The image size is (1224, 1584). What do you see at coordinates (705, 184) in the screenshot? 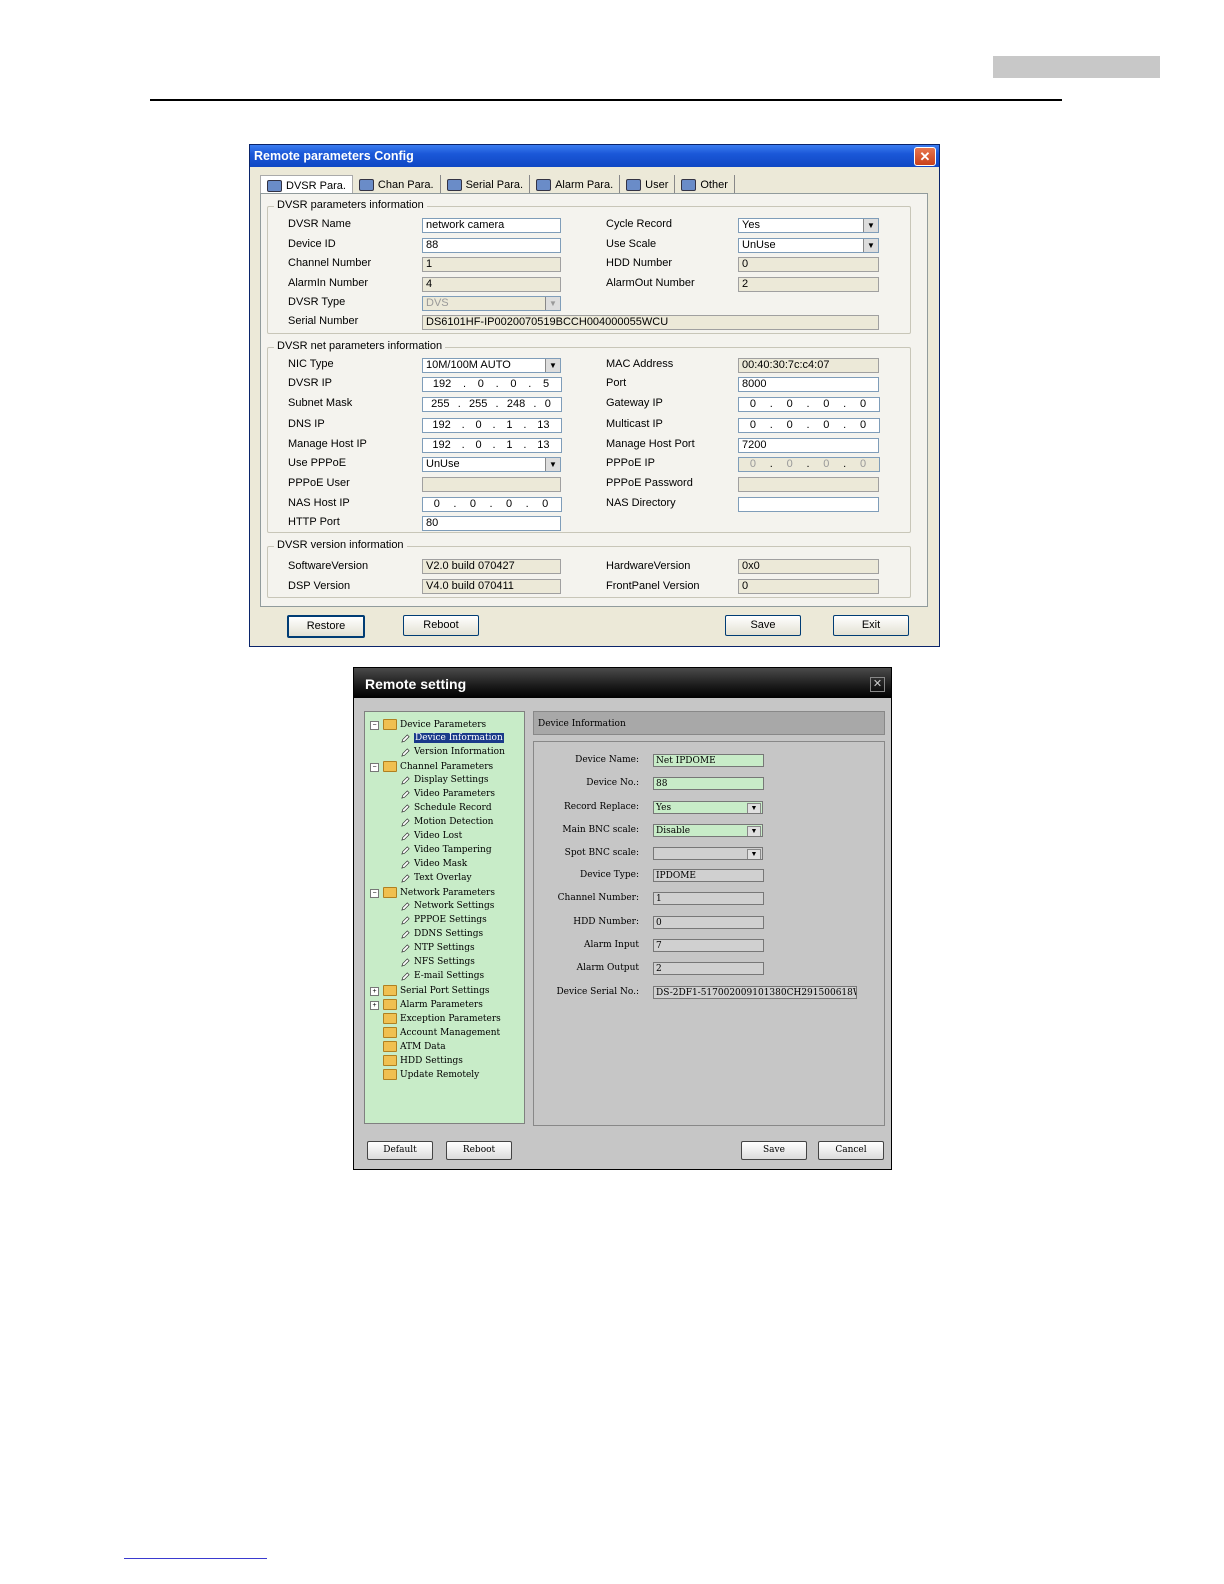
I see `tab-other: Other` at bounding box center [705, 184].